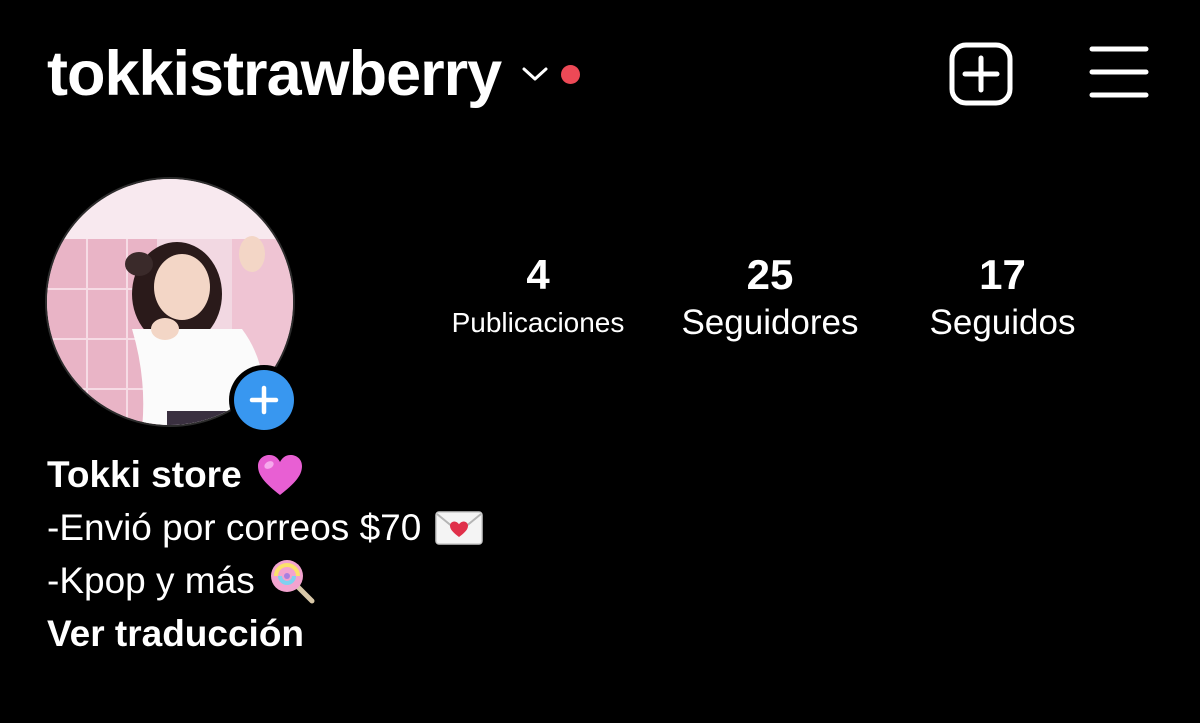 The image size is (1200, 723). Describe the element at coordinates (770, 322) in the screenshot. I see `followers-label: Seguidores` at that location.